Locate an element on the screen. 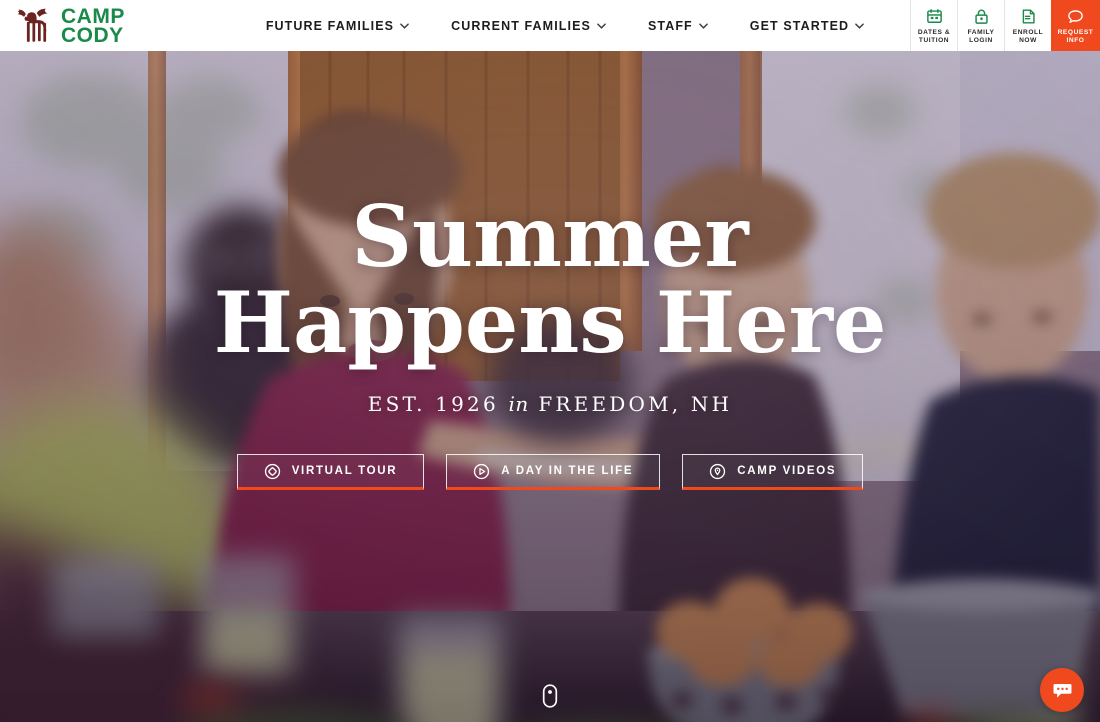 The height and width of the screenshot is (722, 1100). util-label: FAMILY LOGIN is located at coordinates (981, 36).